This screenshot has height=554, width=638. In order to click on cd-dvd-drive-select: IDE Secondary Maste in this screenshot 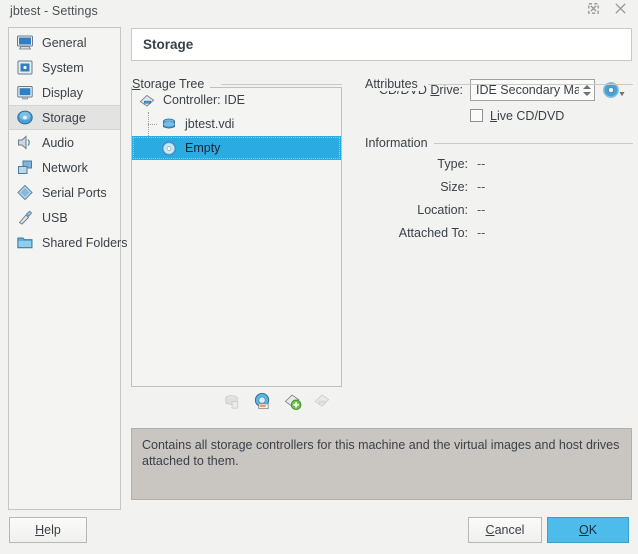, I will do `click(532, 90)`.